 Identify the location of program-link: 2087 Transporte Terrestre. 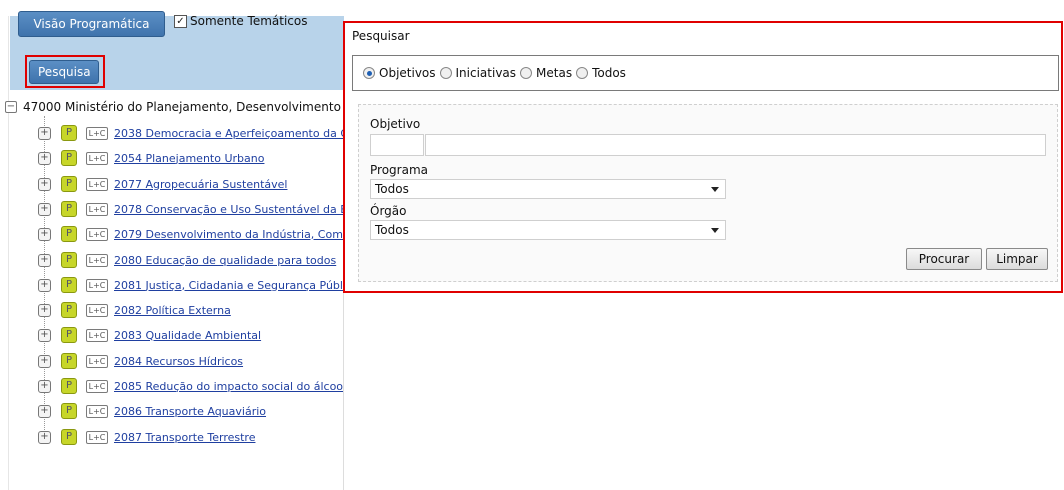
(184, 437).